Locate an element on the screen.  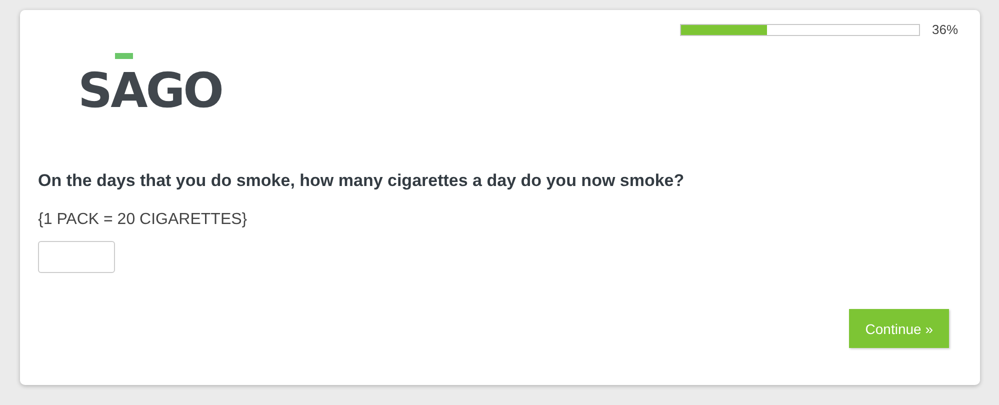
logo: SAGO is located at coordinates (152, 85).